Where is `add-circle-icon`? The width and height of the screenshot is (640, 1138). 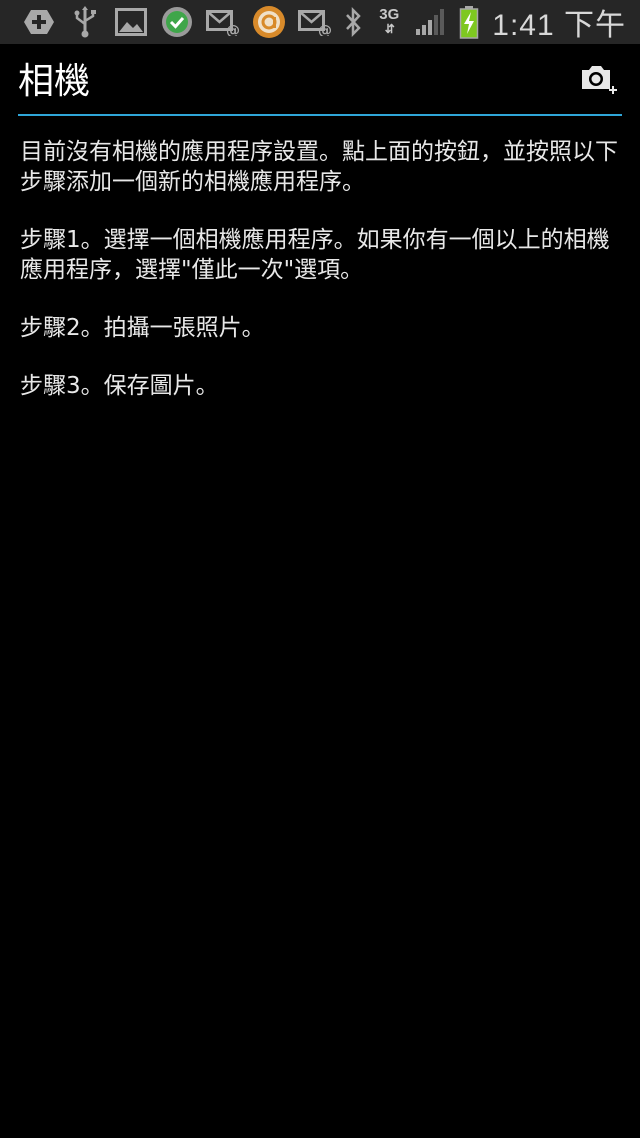 add-circle-icon is located at coordinates (39, 22).